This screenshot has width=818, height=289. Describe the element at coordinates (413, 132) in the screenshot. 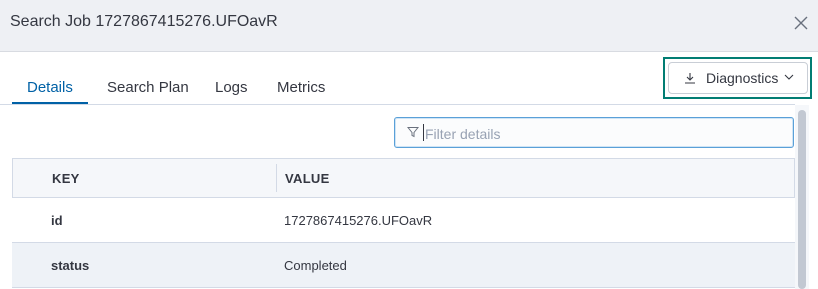

I see `filter-icon` at that location.